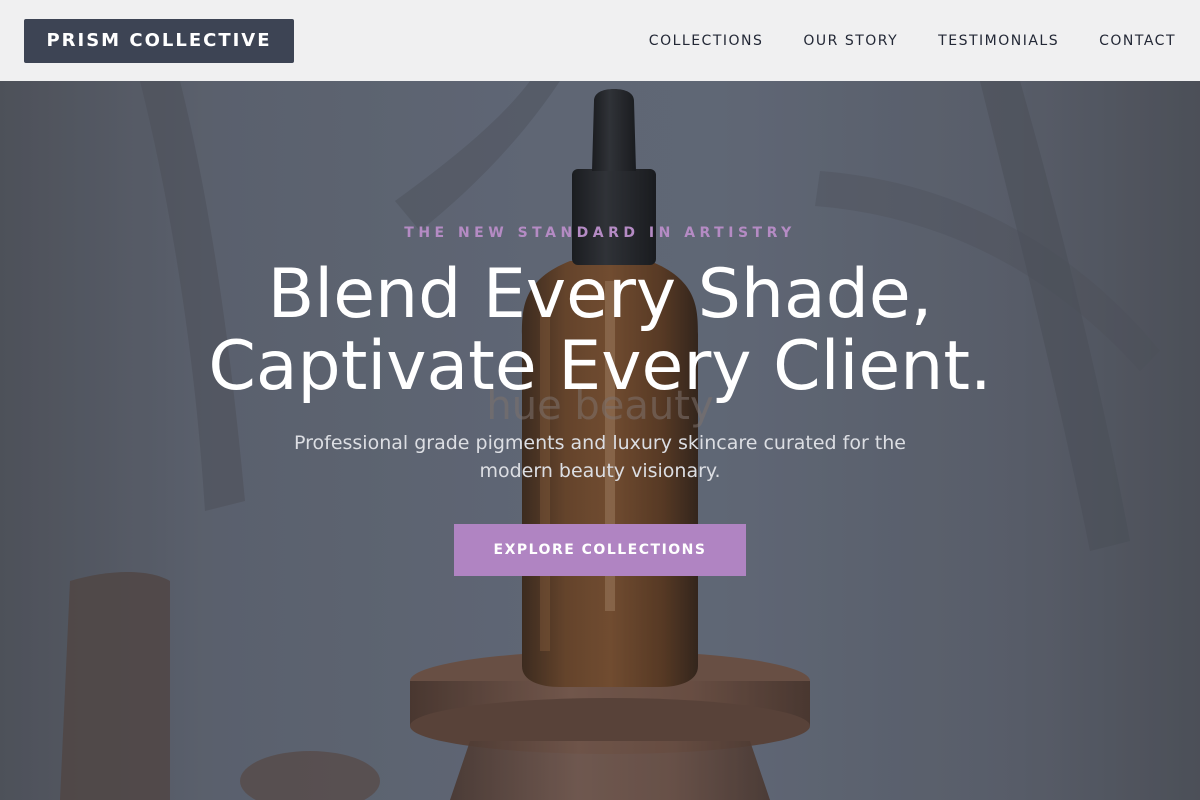 Image resolution: width=1200 pixels, height=800 pixels. What do you see at coordinates (998, 41) in the screenshot?
I see `nav-item-testimonials: TESTIMONIALS` at bounding box center [998, 41].